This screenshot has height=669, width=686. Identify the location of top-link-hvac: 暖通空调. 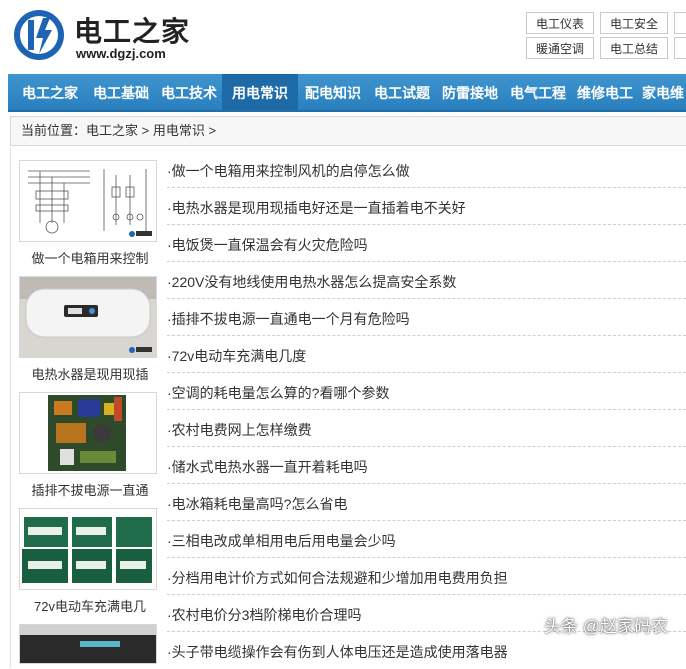
(560, 48).